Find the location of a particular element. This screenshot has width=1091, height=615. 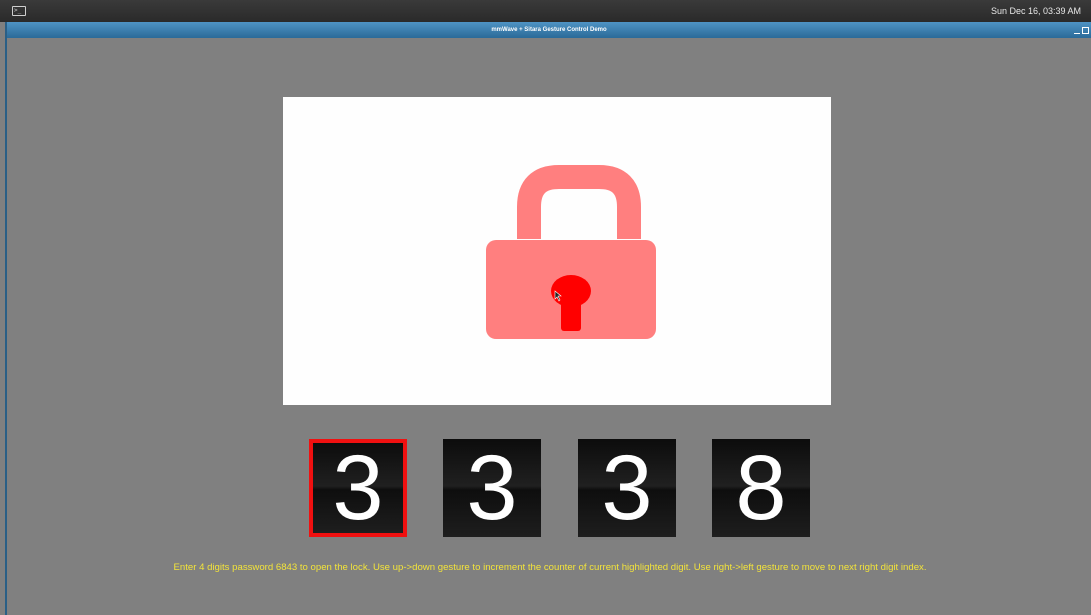

window-title: mmWave + Sitara Gesture Control Demo is located at coordinates (549, 30).